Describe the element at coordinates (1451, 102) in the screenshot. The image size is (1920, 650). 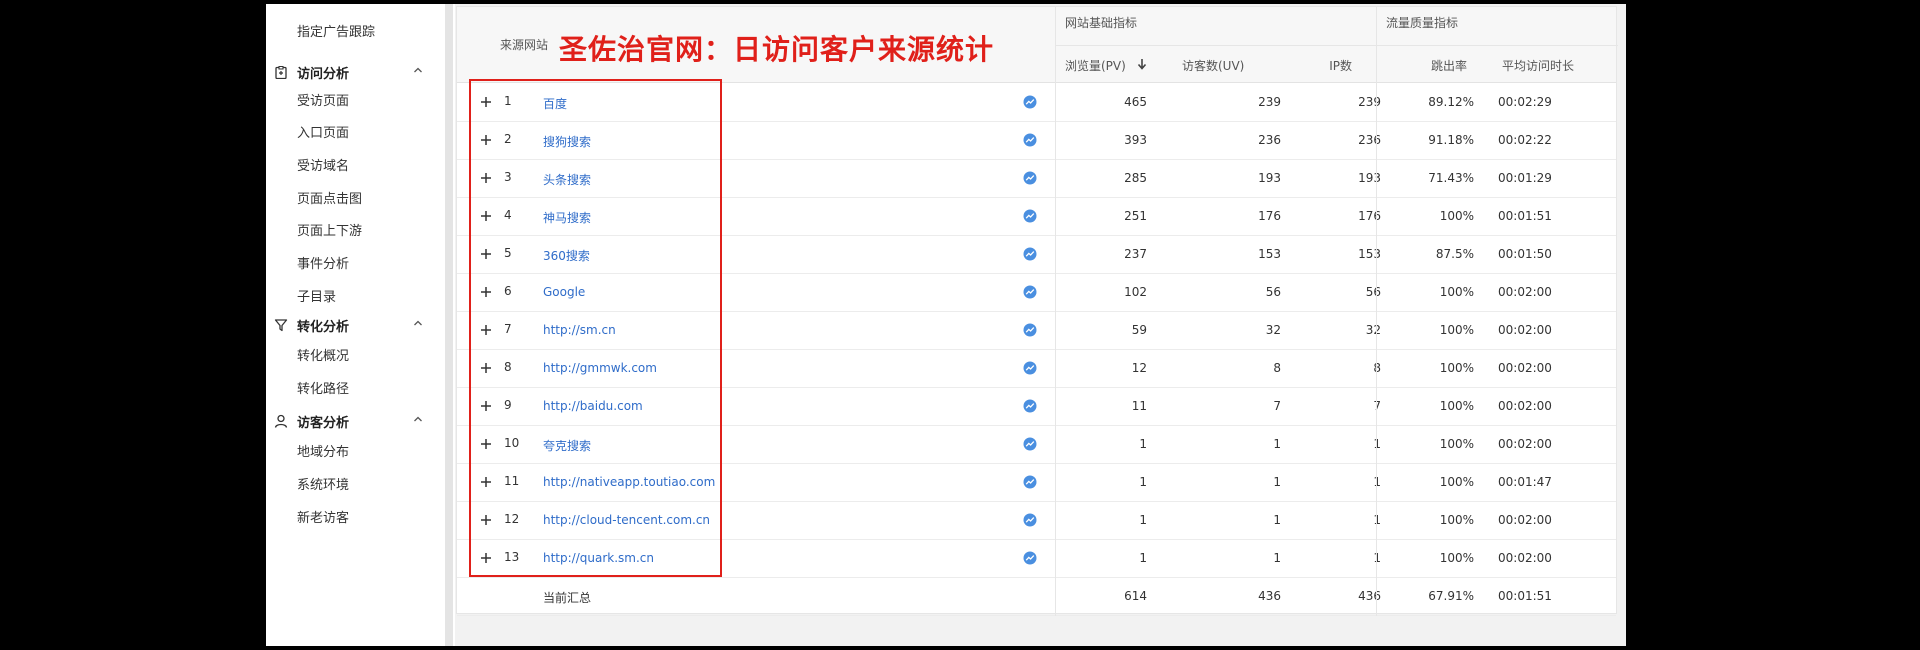
I see `bounce-value: 89.12%` at that location.